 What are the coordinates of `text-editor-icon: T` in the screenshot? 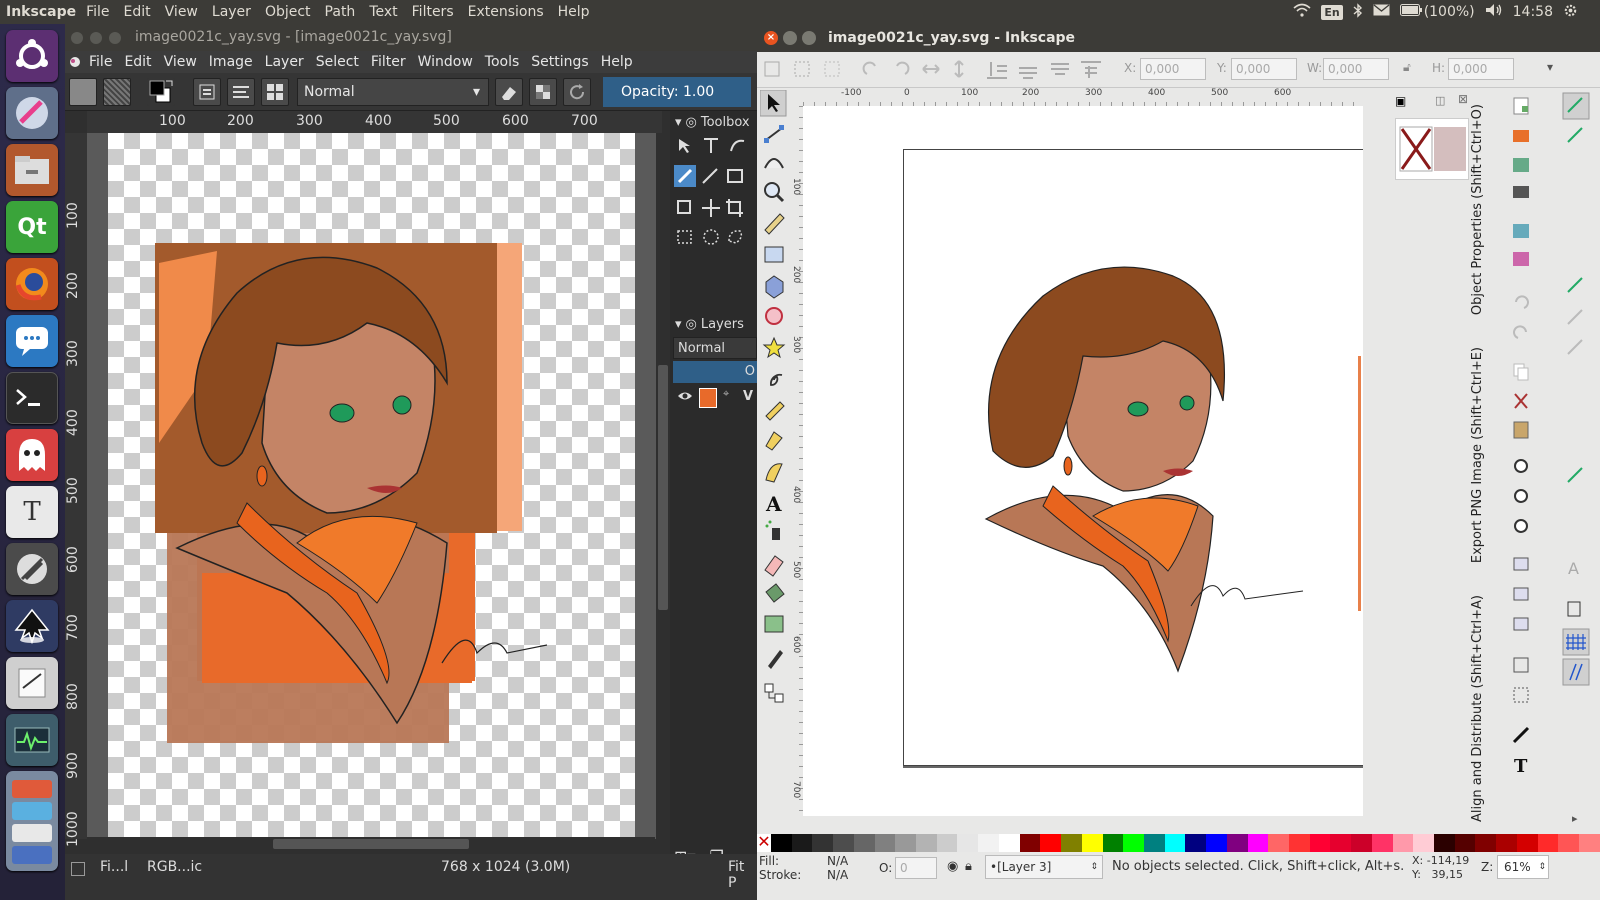 It's located at (32, 512).